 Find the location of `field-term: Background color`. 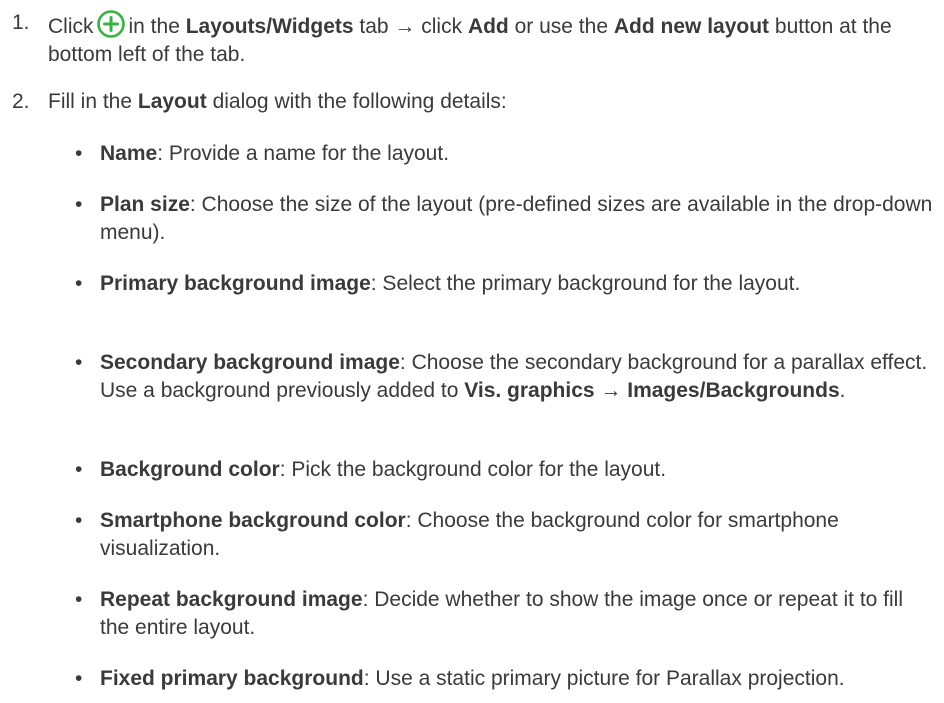

field-term: Background color is located at coordinates (190, 469).